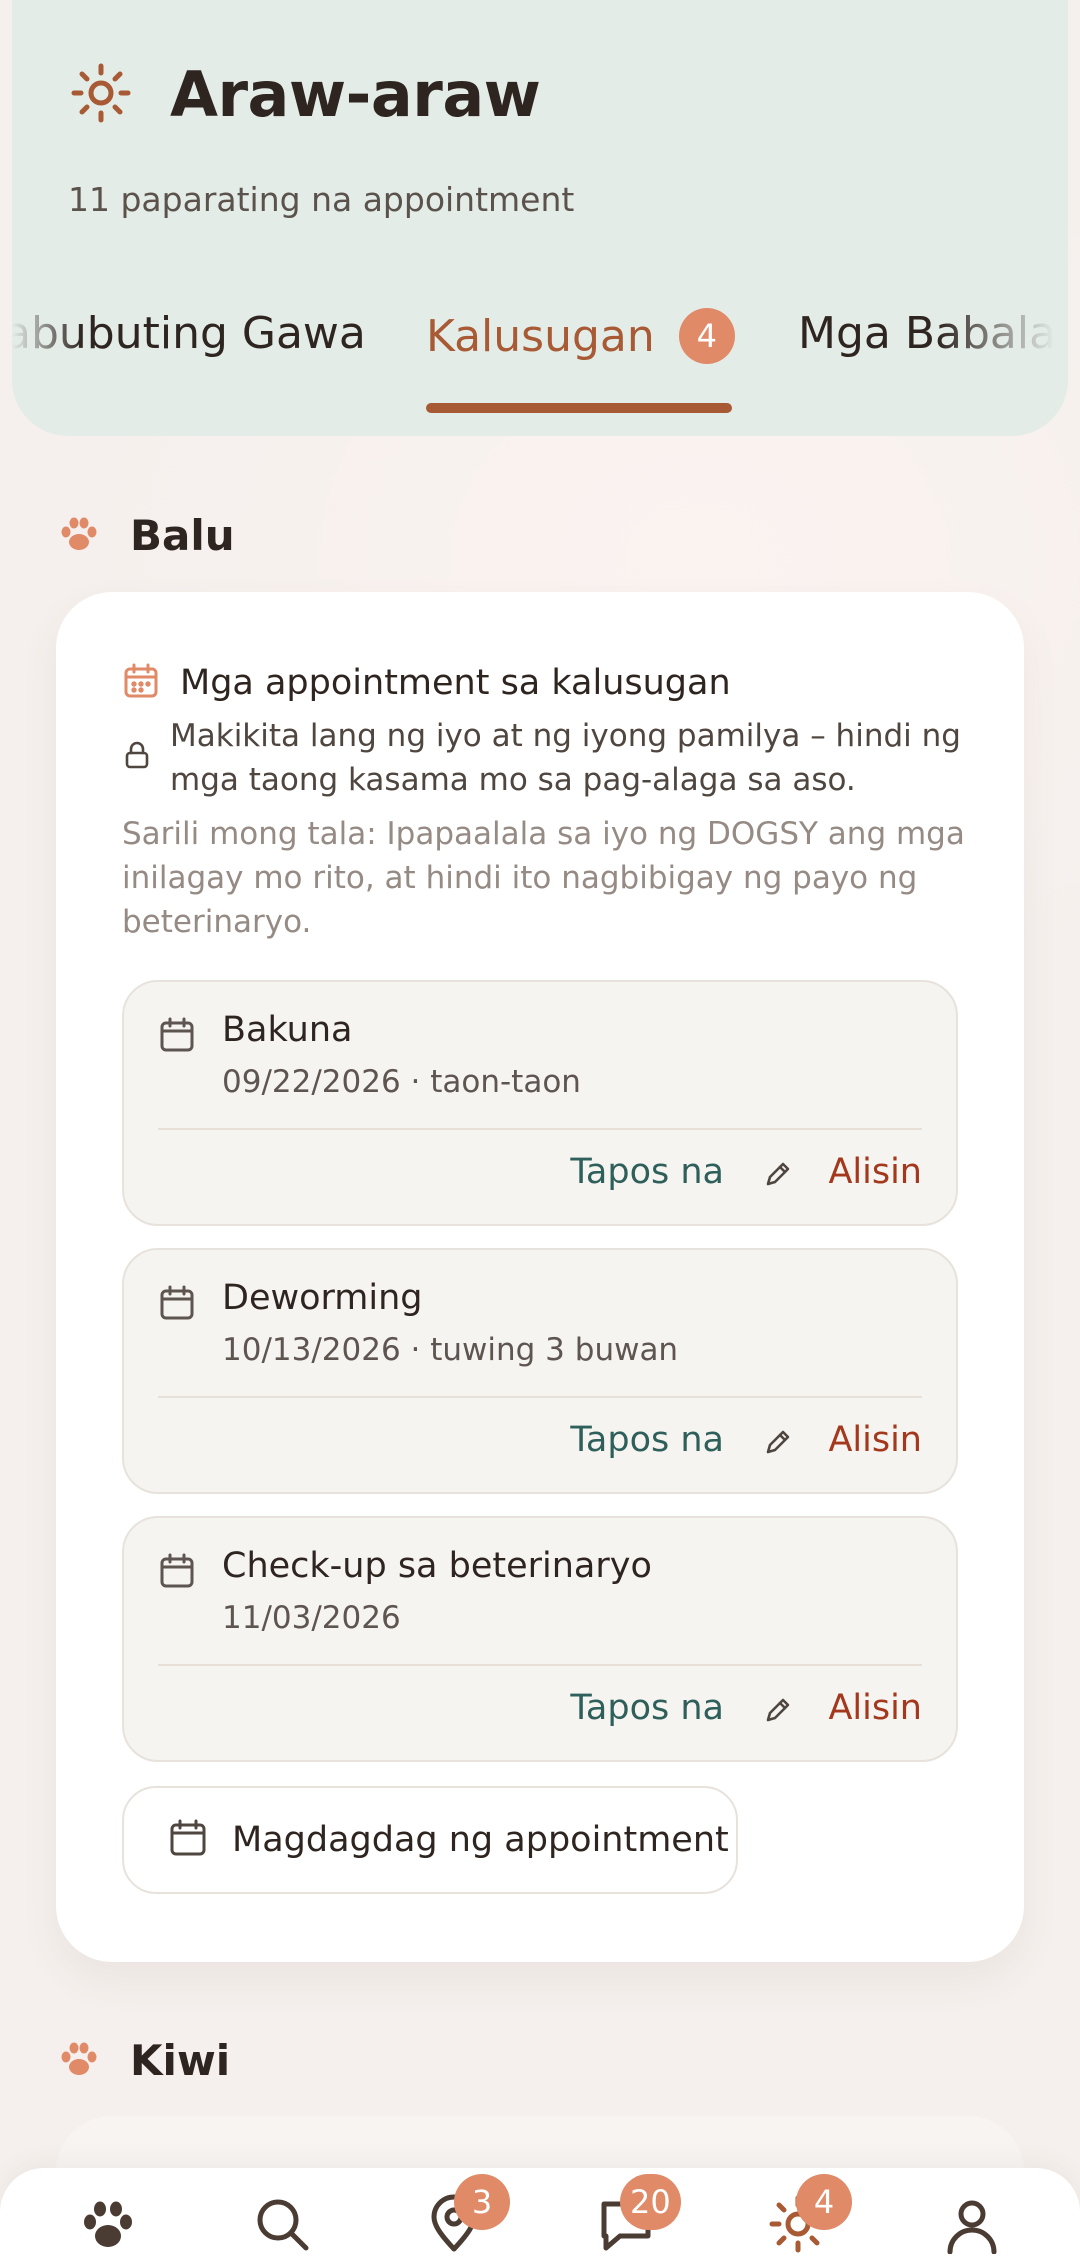 The width and height of the screenshot is (1080, 2268). Describe the element at coordinates (180, 2060) in the screenshot. I see `pet-name: Kiwi` at that location.